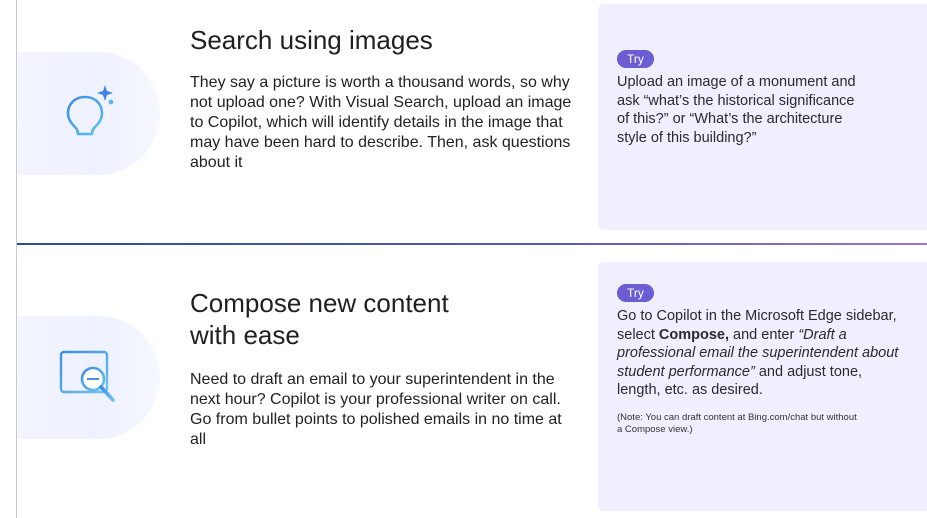  What do you see at coordinates (245, 335) in the screenshot?
I see `section-title-line-2: with ease` at bounding box center [245, 335].